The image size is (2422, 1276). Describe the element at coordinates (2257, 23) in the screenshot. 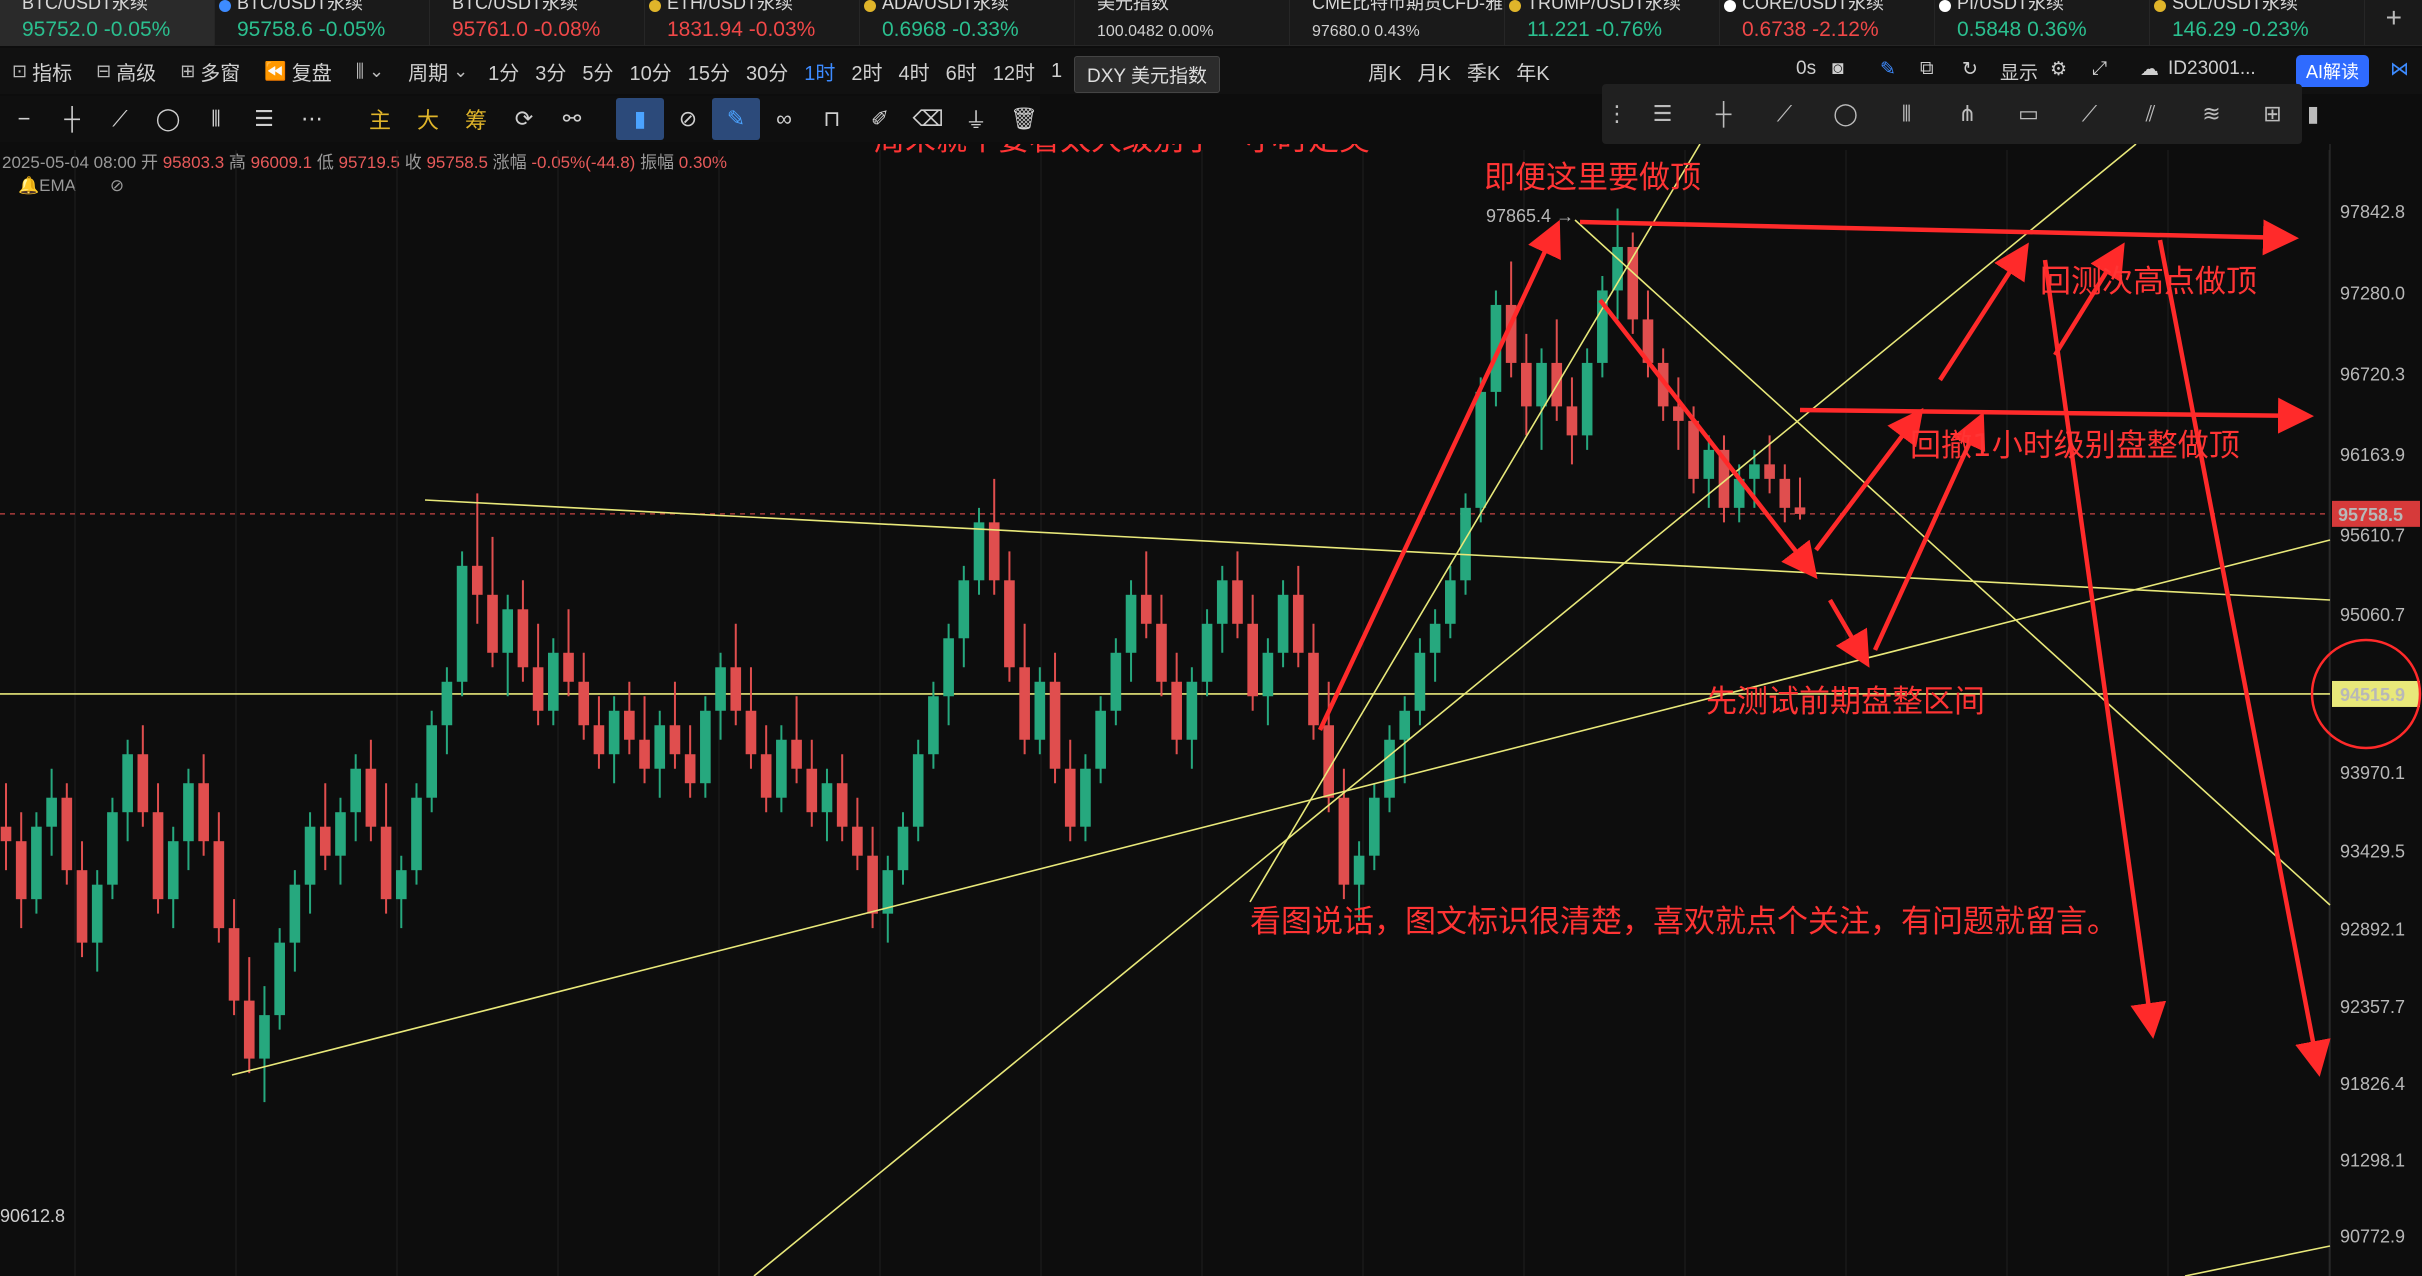

I see `ticker-tab: SOL/USDT永续 146.29 -0.23%` at that location.